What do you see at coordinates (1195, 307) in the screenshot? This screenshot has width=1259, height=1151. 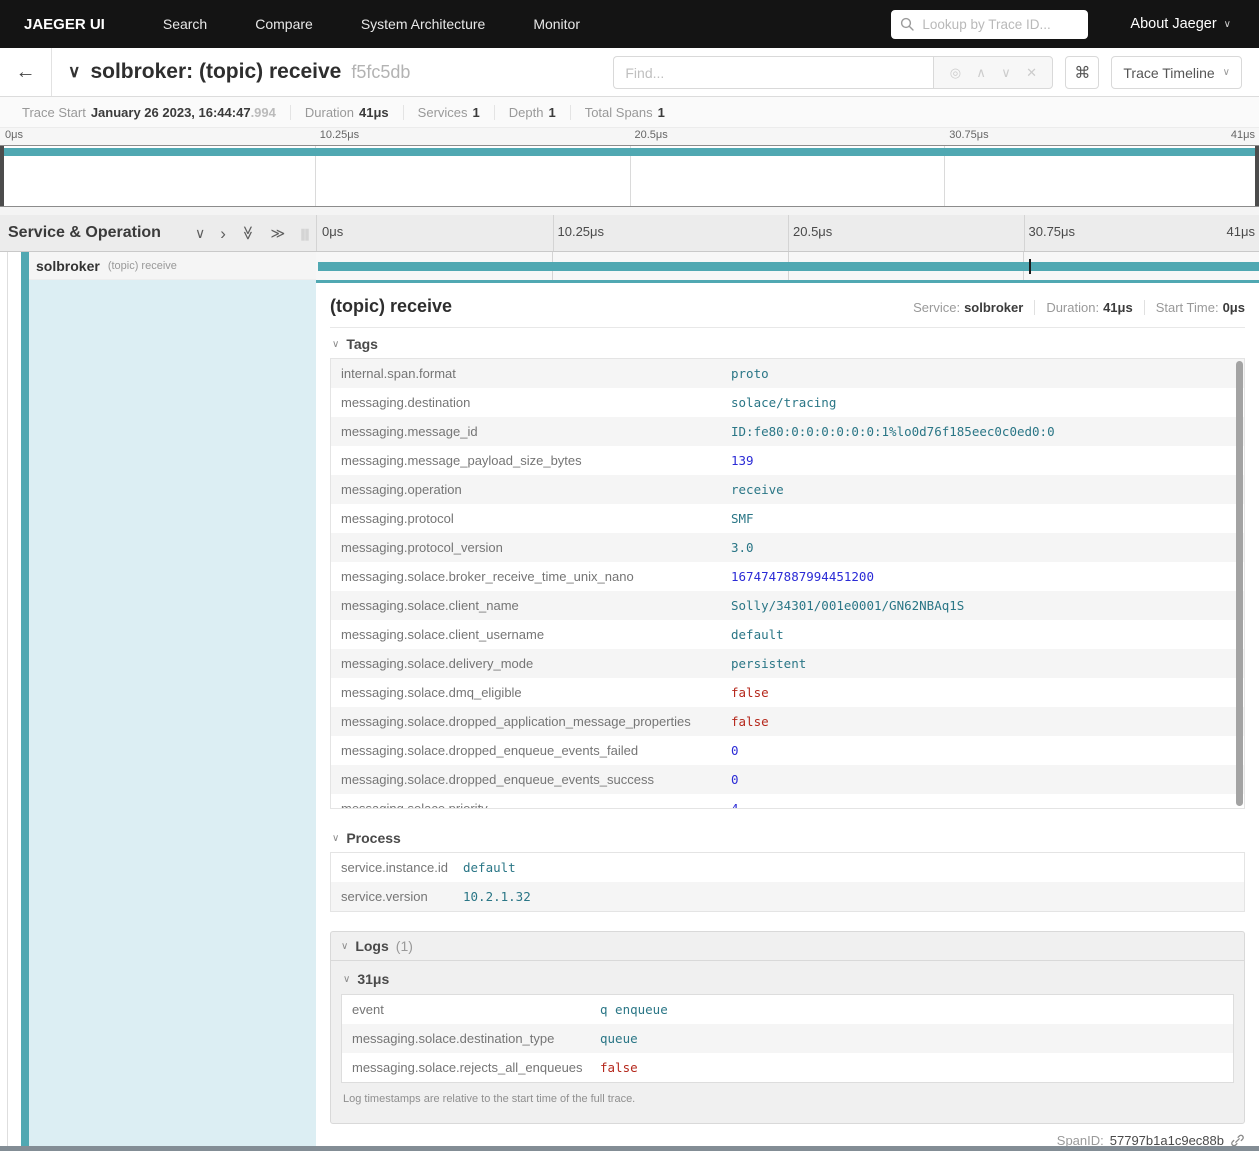 I see `detail-summary-item: Start Time: 0μs` at bounding box center [1195, 307].